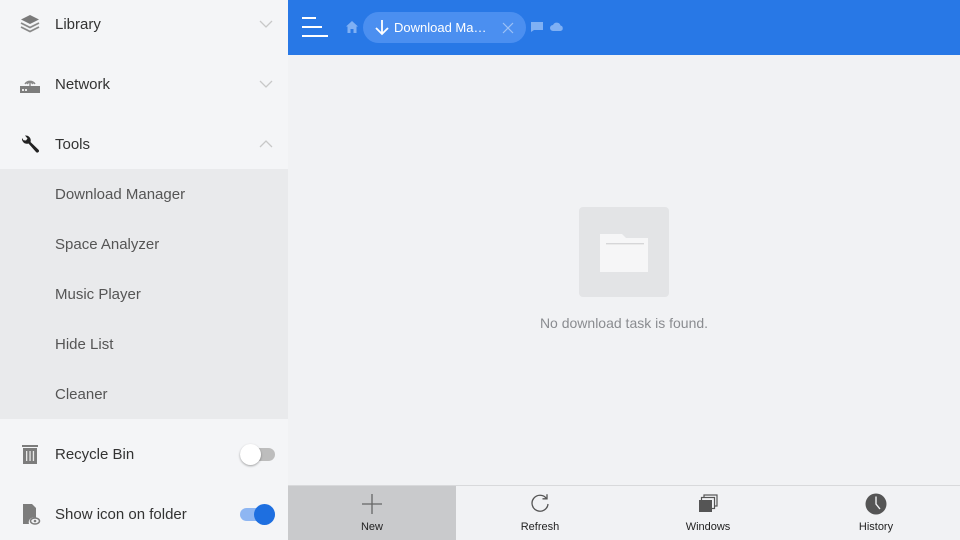 The height and width of the screenshot is (540, 960). I want to click on refresh-button: Refresh, so click(540, 513).